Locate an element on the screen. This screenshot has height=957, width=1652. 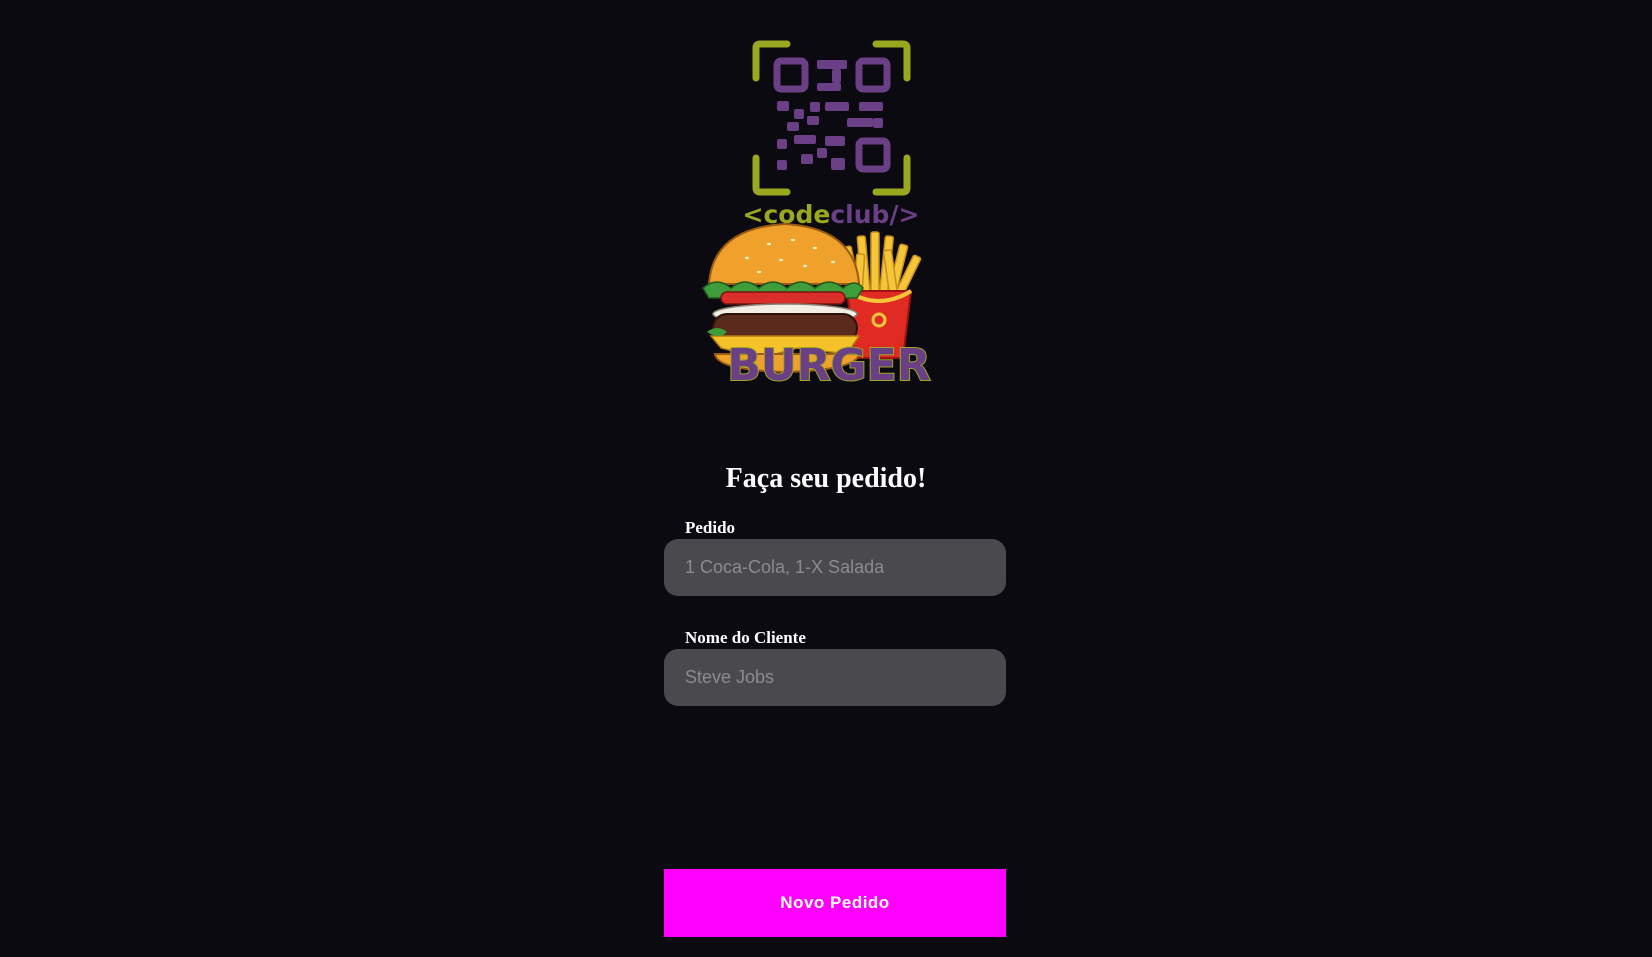
customer-name-field-label: Nome do Cliente is located at coordinates (745, 637).